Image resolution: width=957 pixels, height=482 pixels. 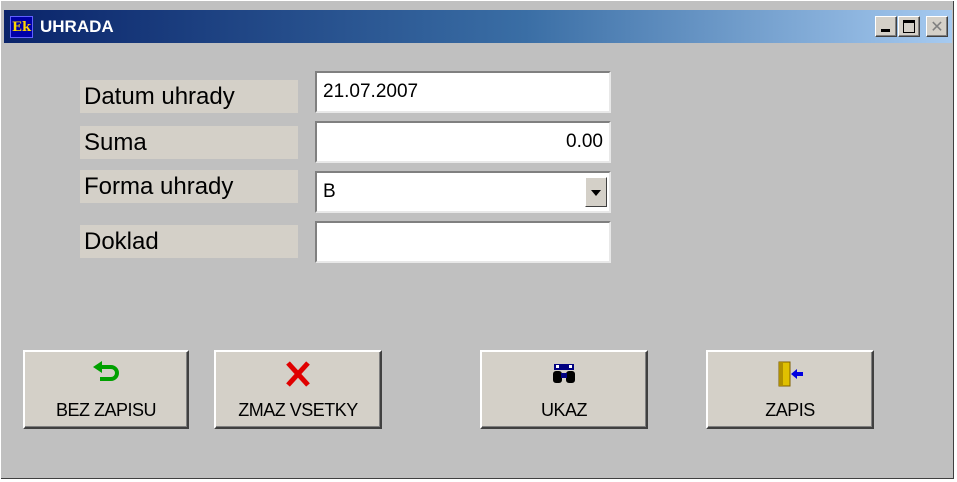 I want to click on ukaz-button: UKAZ, so click(x=564, y=389).